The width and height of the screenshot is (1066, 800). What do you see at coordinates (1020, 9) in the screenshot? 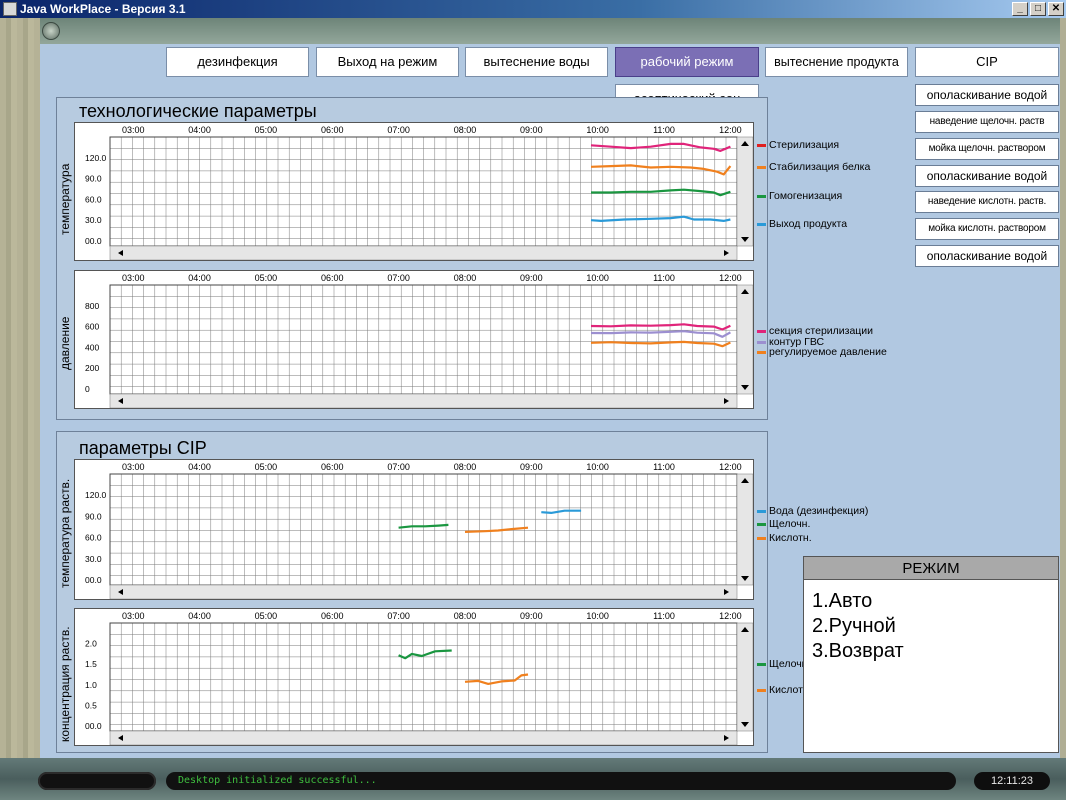
I see `minimize-button: _` at bounding box center [1020, 9].